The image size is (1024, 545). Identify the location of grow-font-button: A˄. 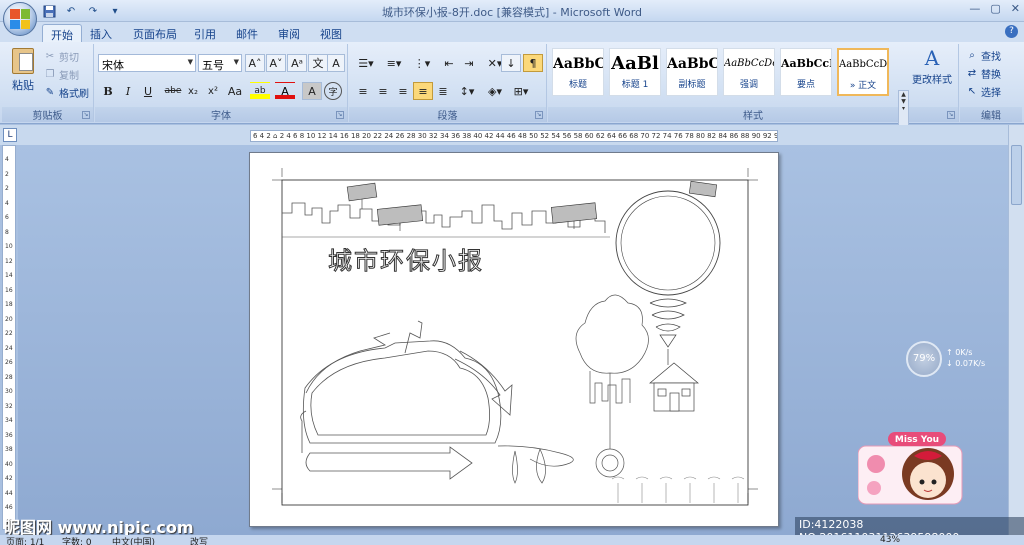
(255, 63).